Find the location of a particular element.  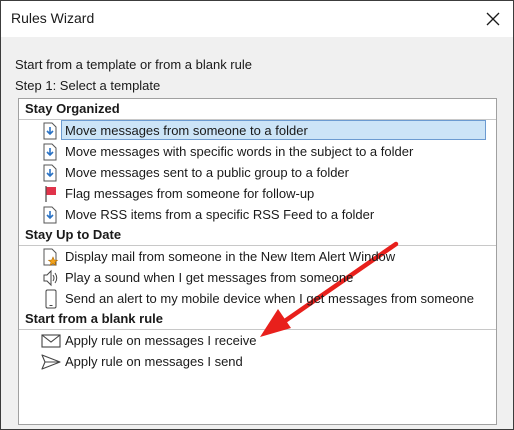

template-item-flag-followup: Flag messages from someone for follow-up is located at coordinates (257, 193).